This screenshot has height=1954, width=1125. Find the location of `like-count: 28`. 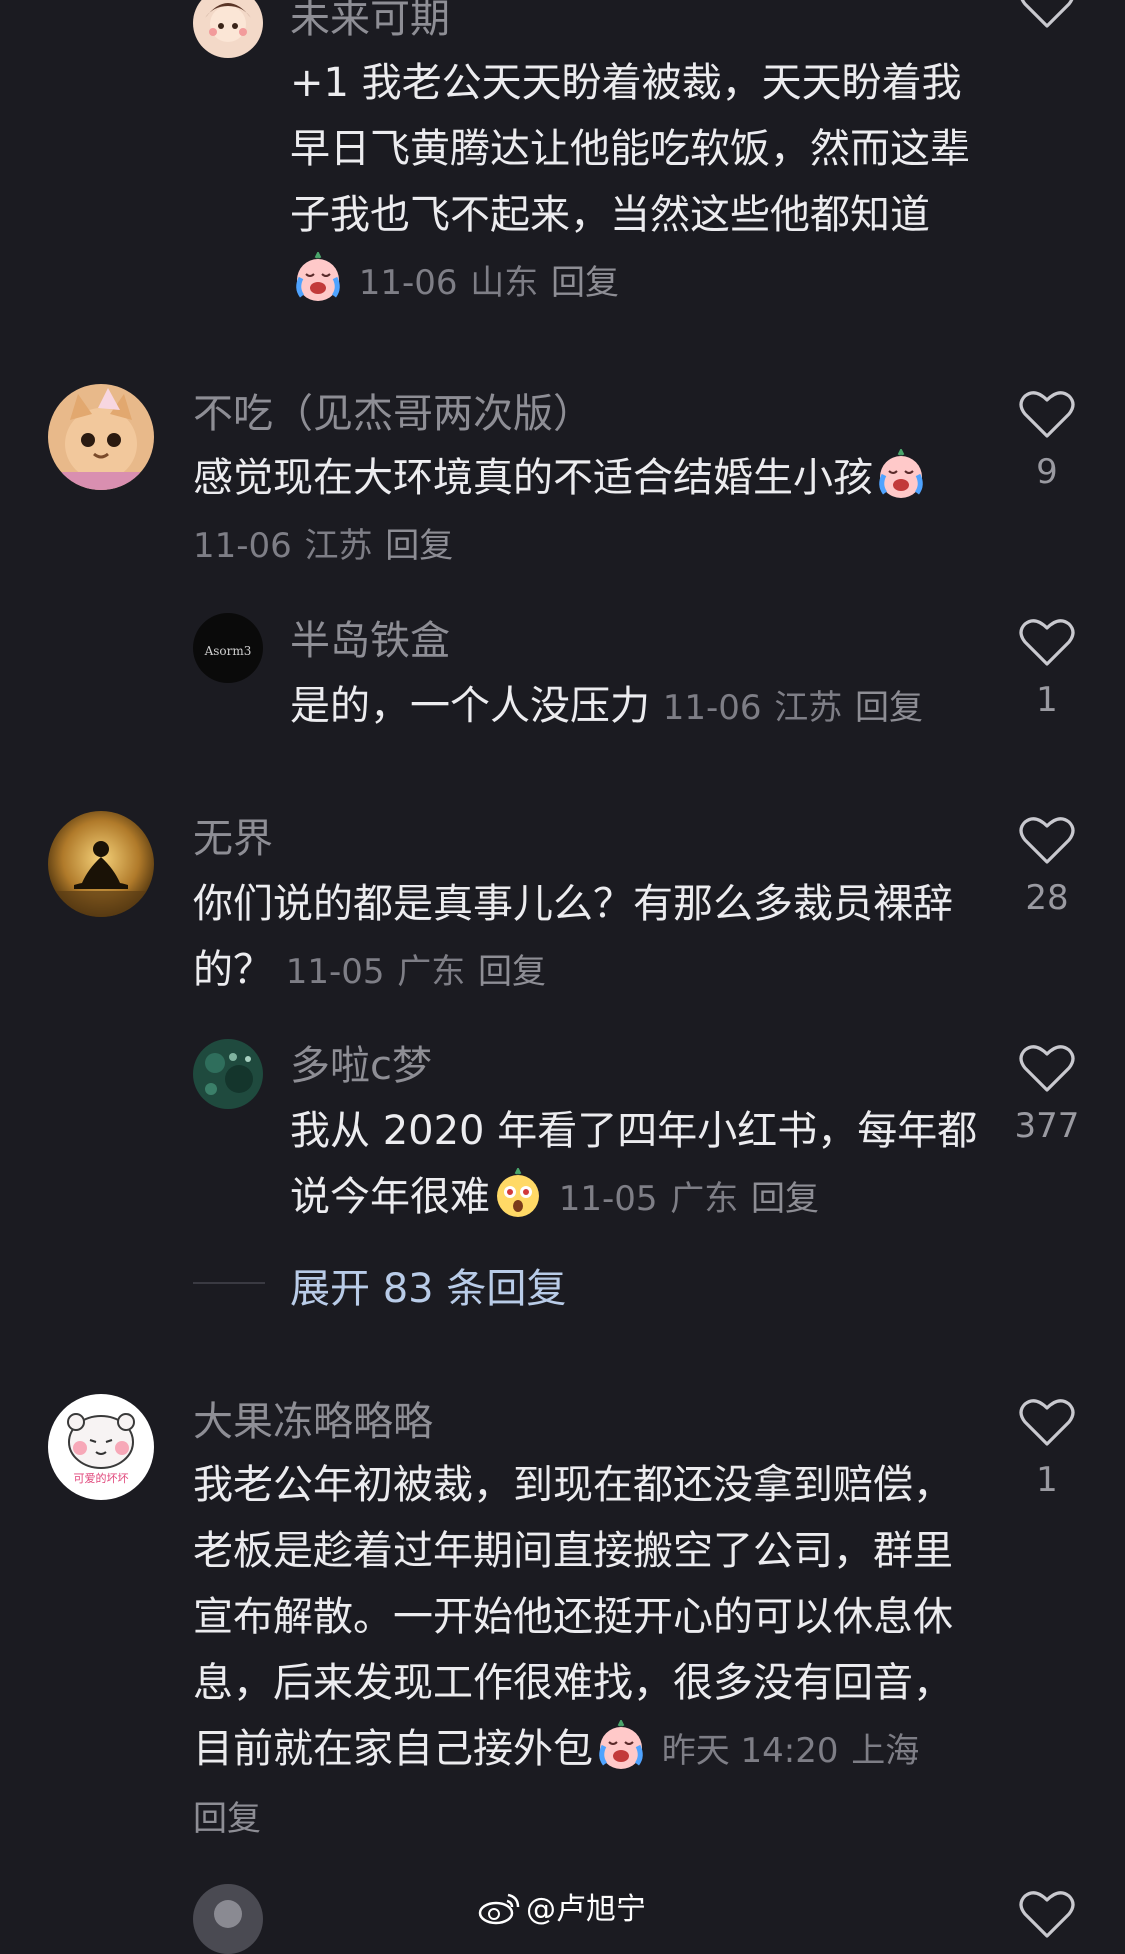

like-count: 28 is located at coordinates (1047, 898).